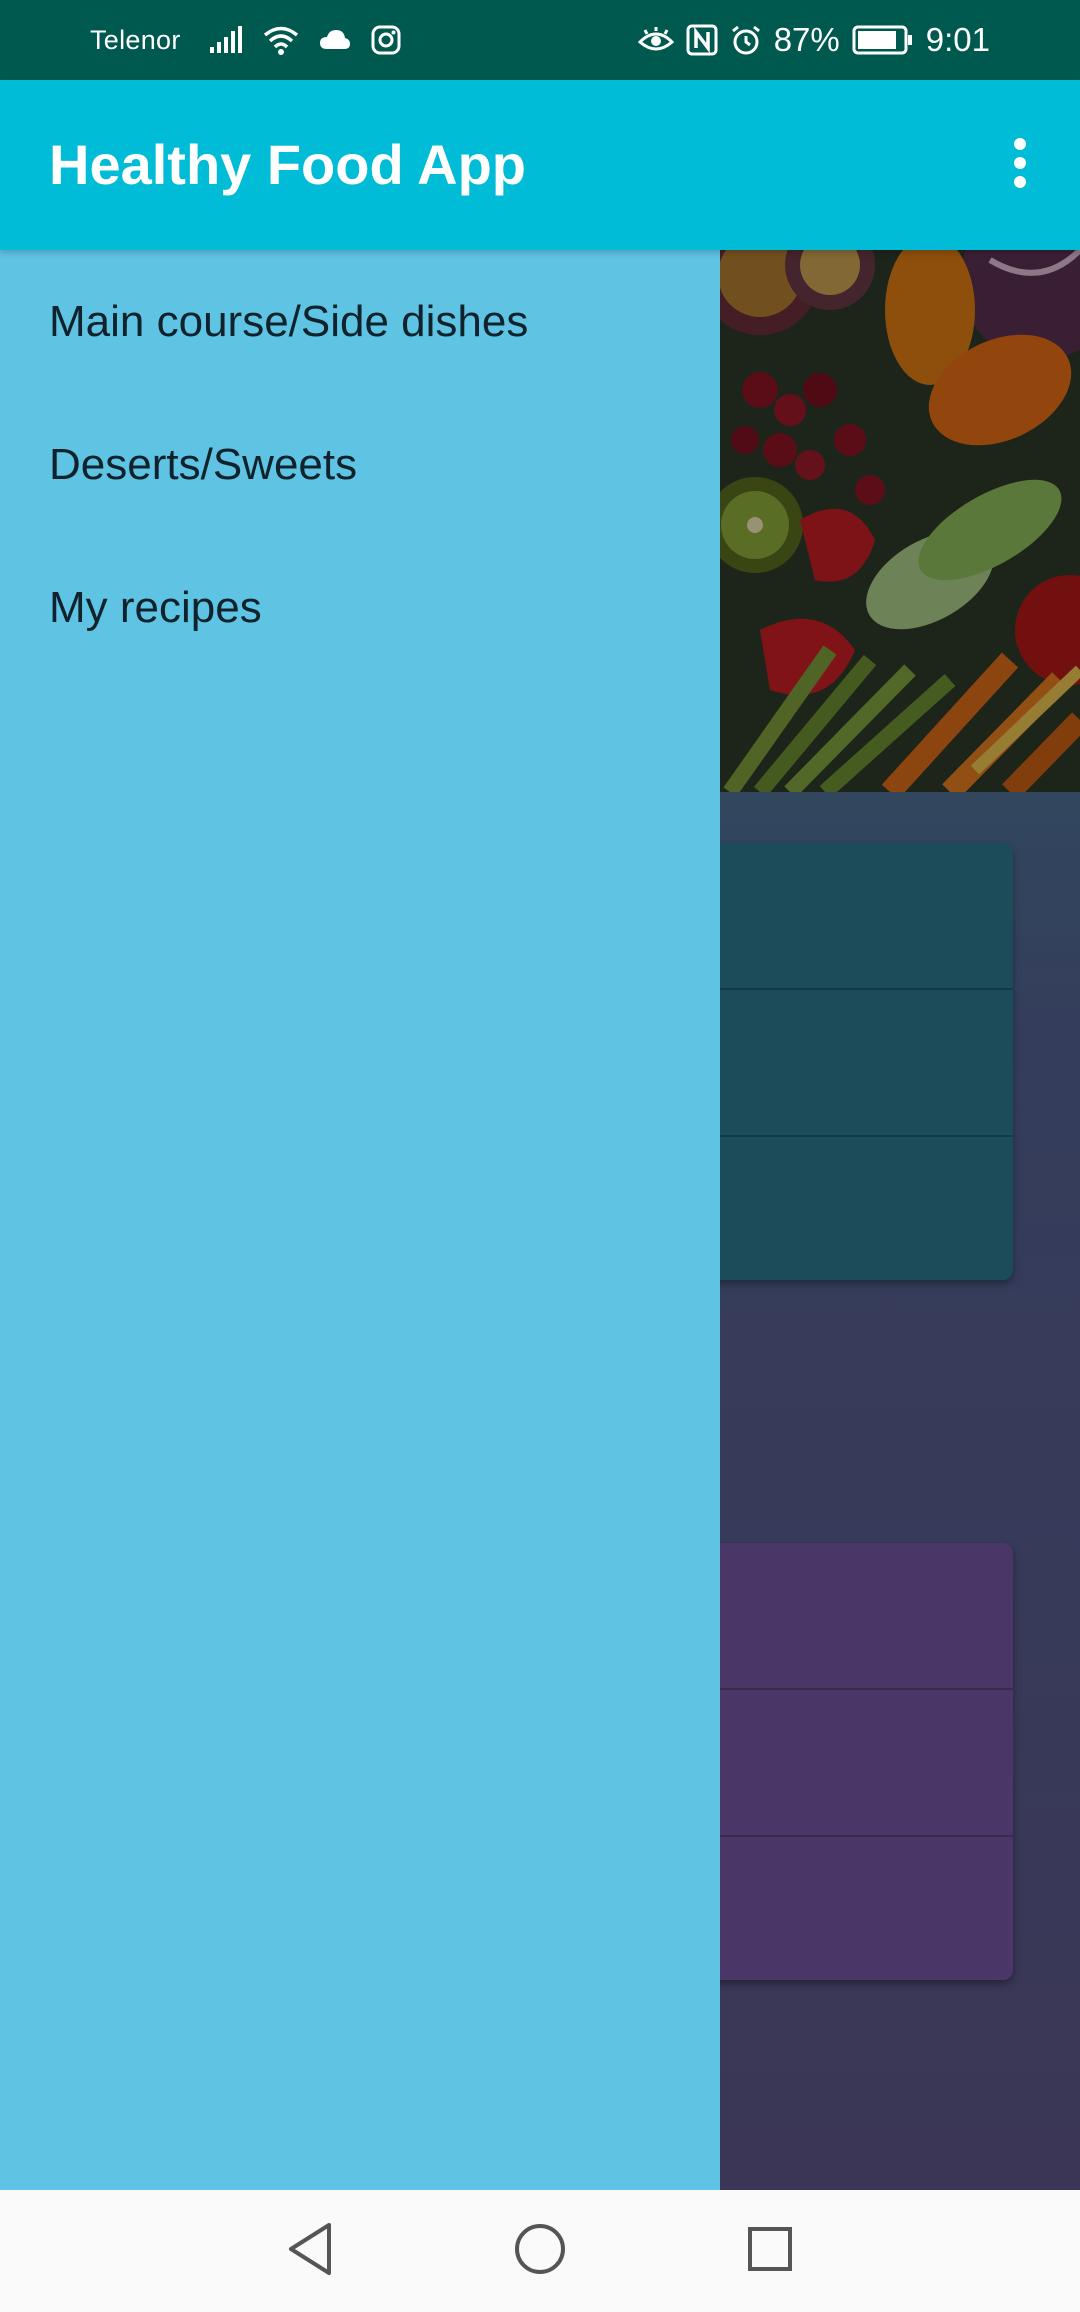 This screenshot has width=1080, height=2312. What do you see at coordinates (746, 40) in the screenshot?
I see `alarm-icon` at bounding box center [746, 40].